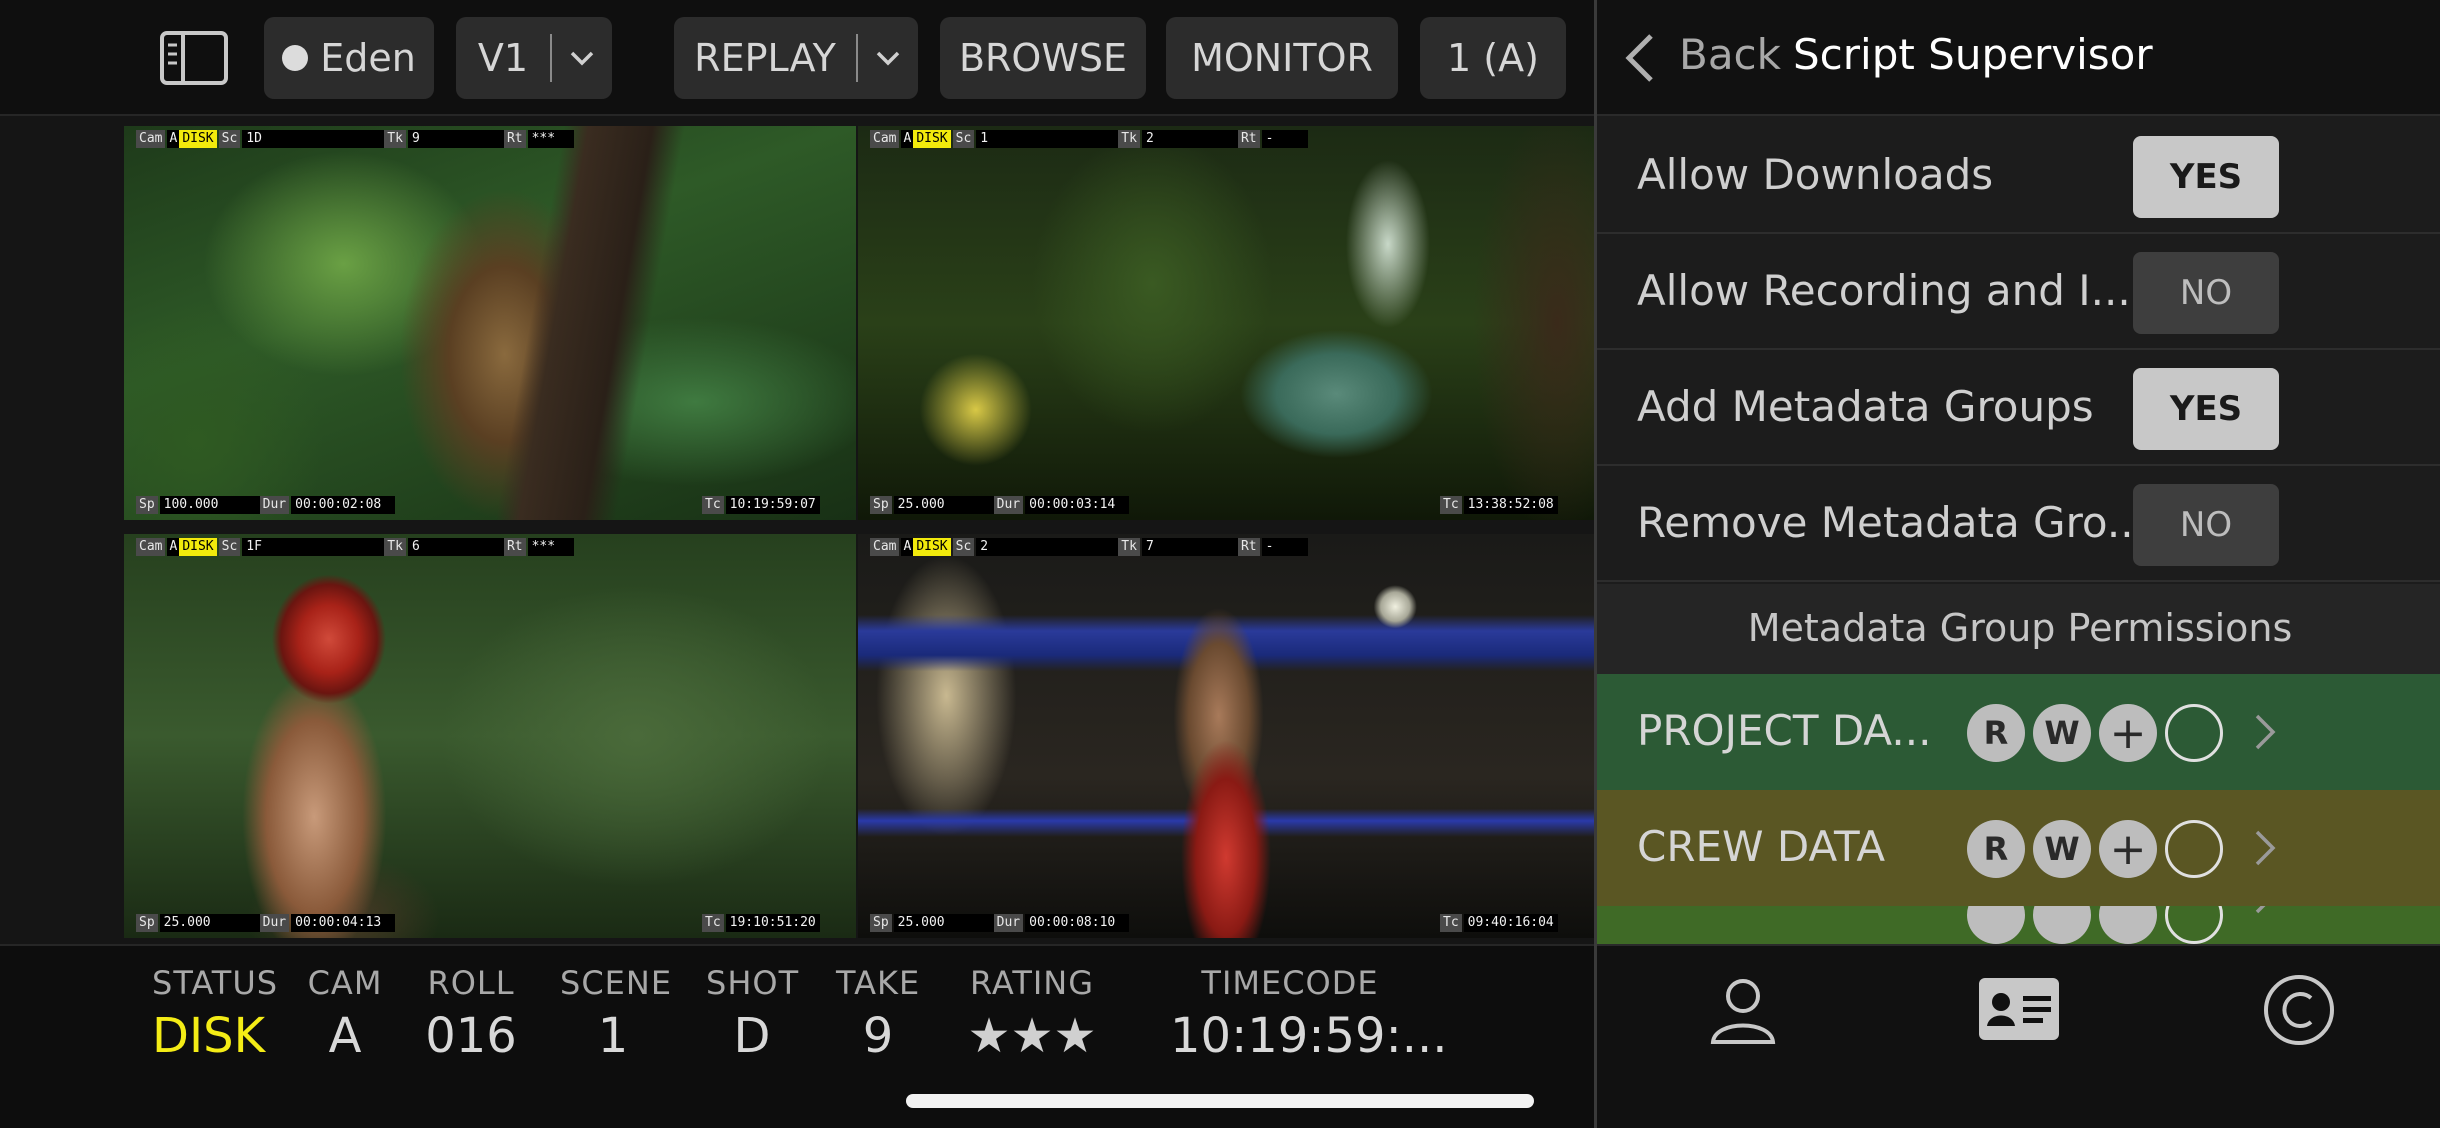  I want to click on copyright-icon, so click(2299, 1010).